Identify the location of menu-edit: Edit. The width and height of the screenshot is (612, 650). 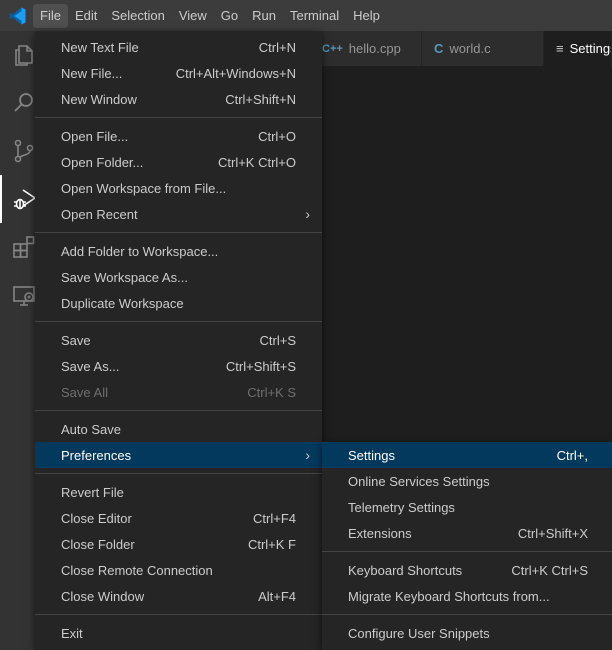
(86, 16).